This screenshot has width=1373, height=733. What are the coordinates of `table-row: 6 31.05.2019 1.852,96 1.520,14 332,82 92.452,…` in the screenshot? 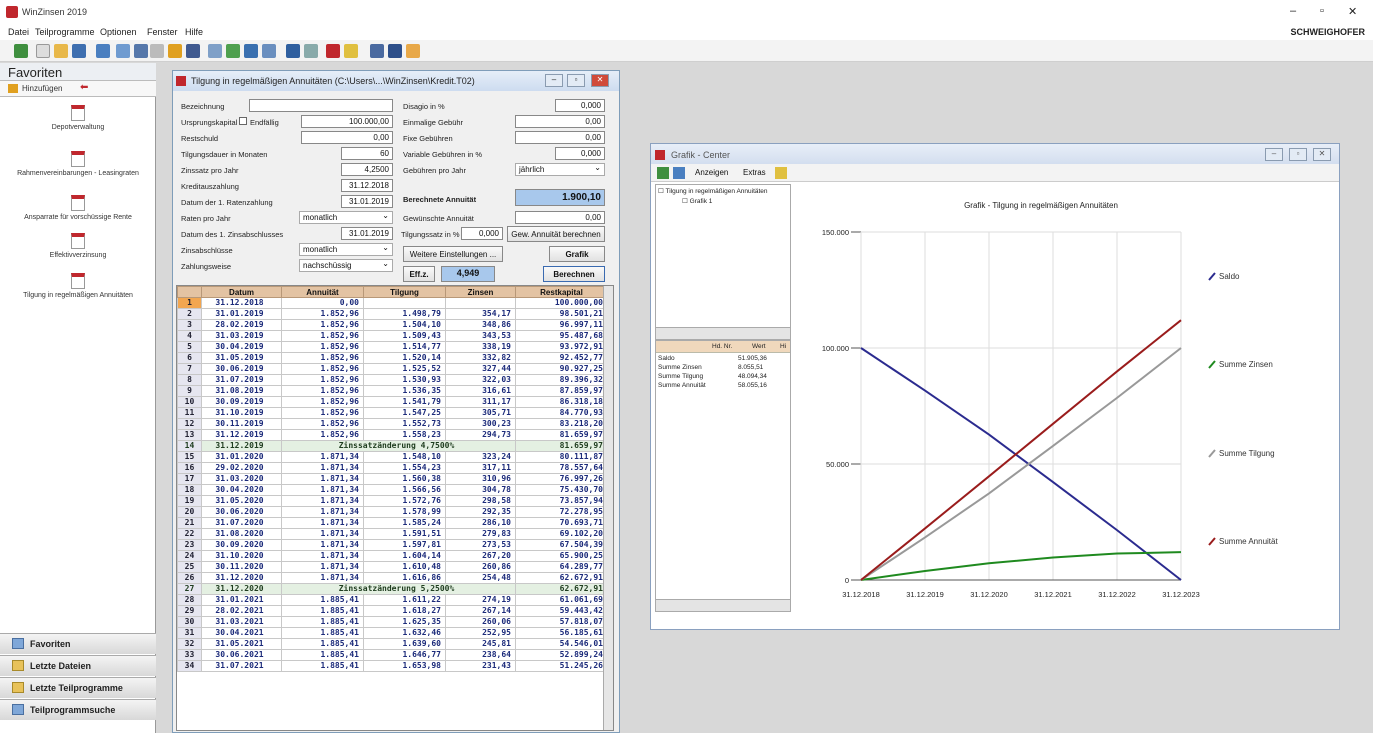 It's located at (392, 358).